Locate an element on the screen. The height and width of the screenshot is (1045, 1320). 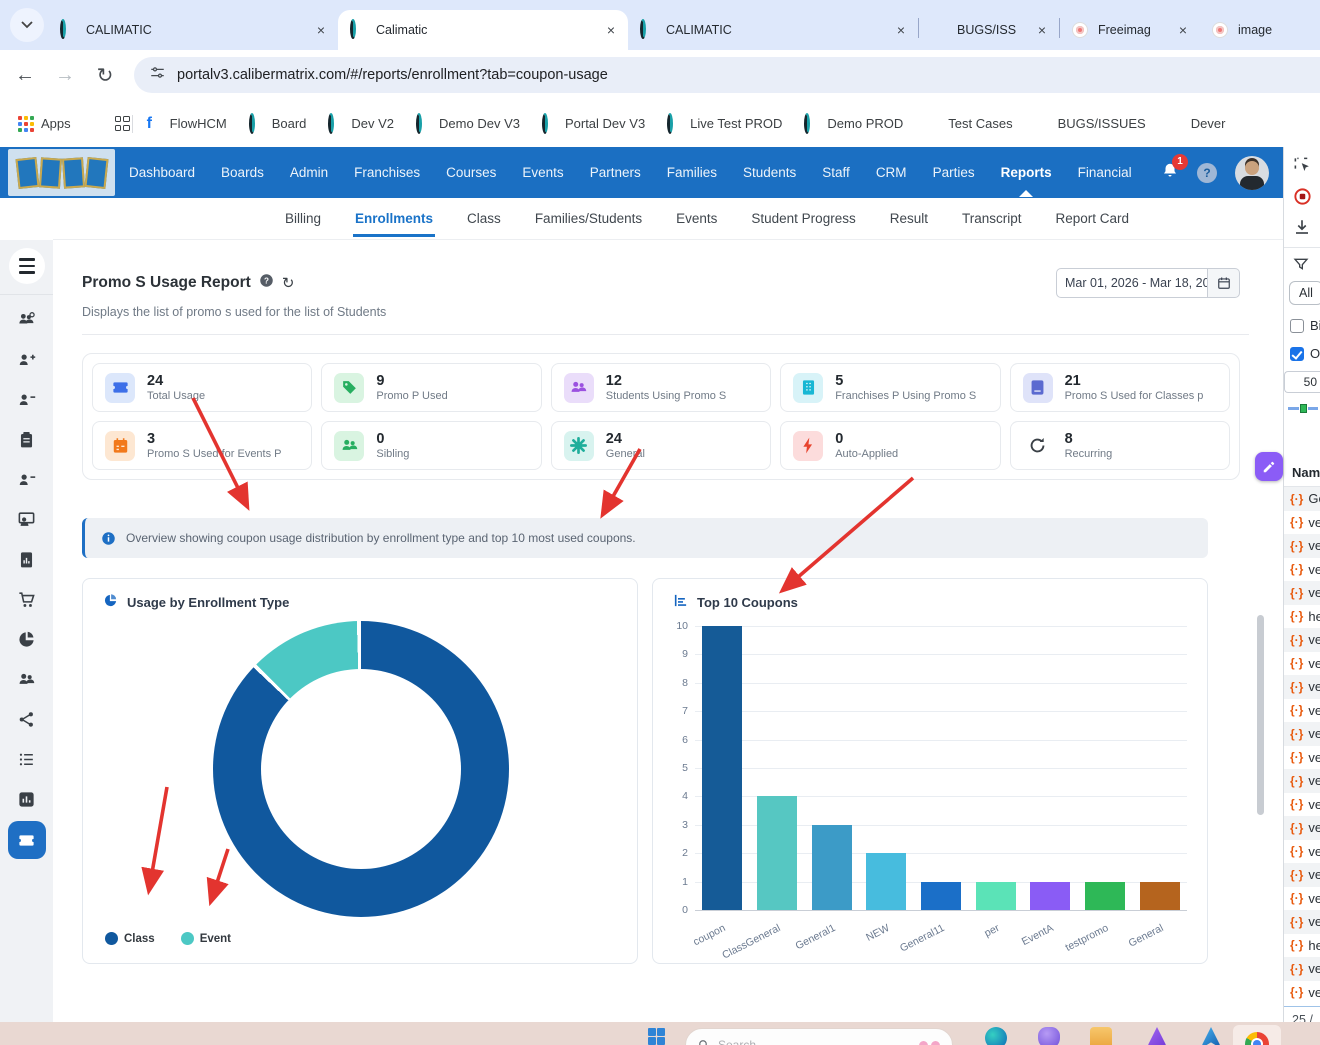
bar-NEW is located at coordinates (886, 881).